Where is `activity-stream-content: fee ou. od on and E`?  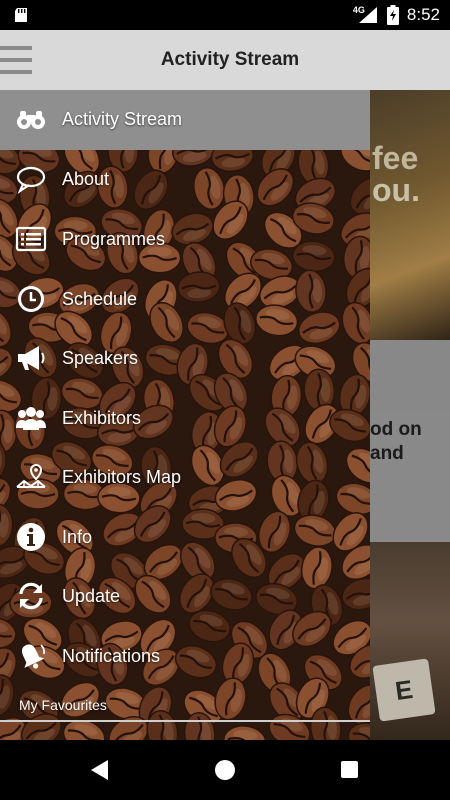
activity-stream-content: fee ou. od on and E is located at coordinates (410, 415).